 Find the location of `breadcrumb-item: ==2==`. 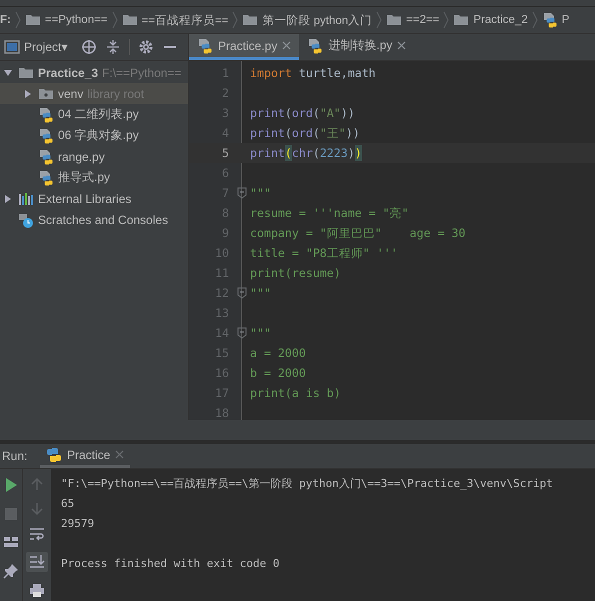

breadcrumb-item: ==2== is located at coordinates (423, 20).